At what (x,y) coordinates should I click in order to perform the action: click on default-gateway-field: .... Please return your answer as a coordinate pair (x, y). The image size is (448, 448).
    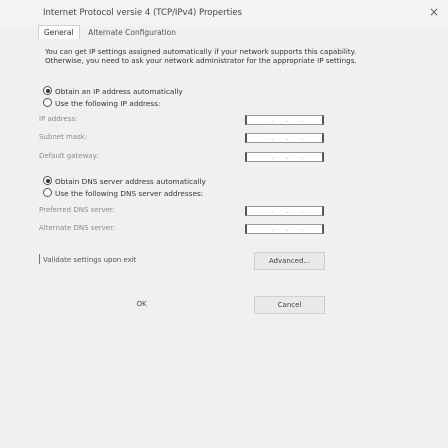
    Looking at the image, I should click on (284, 157).